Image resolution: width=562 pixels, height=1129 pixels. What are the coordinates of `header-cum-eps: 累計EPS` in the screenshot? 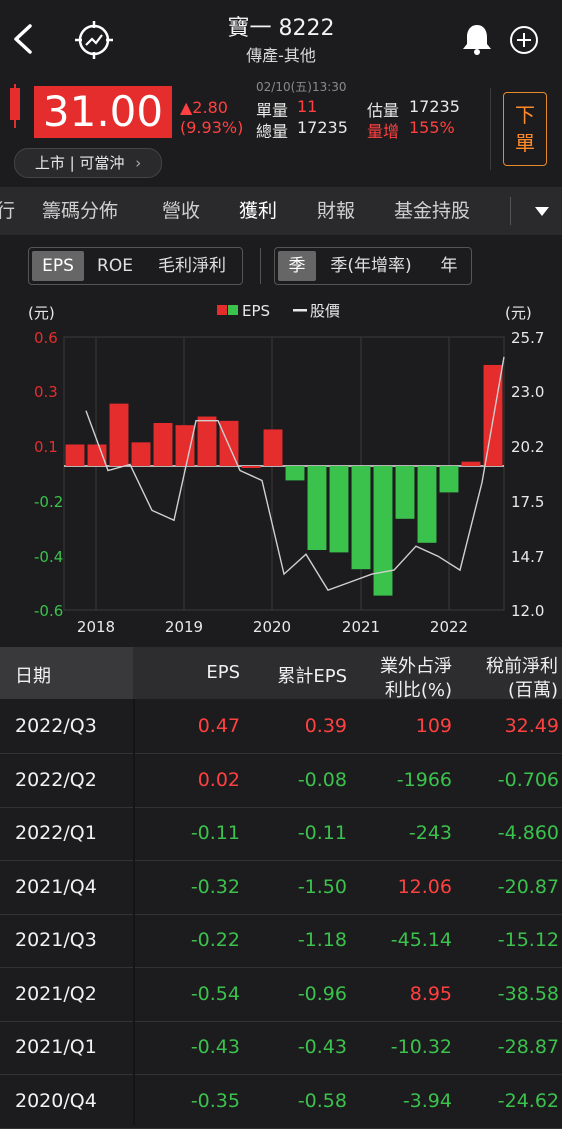 It's located at (312, 676).